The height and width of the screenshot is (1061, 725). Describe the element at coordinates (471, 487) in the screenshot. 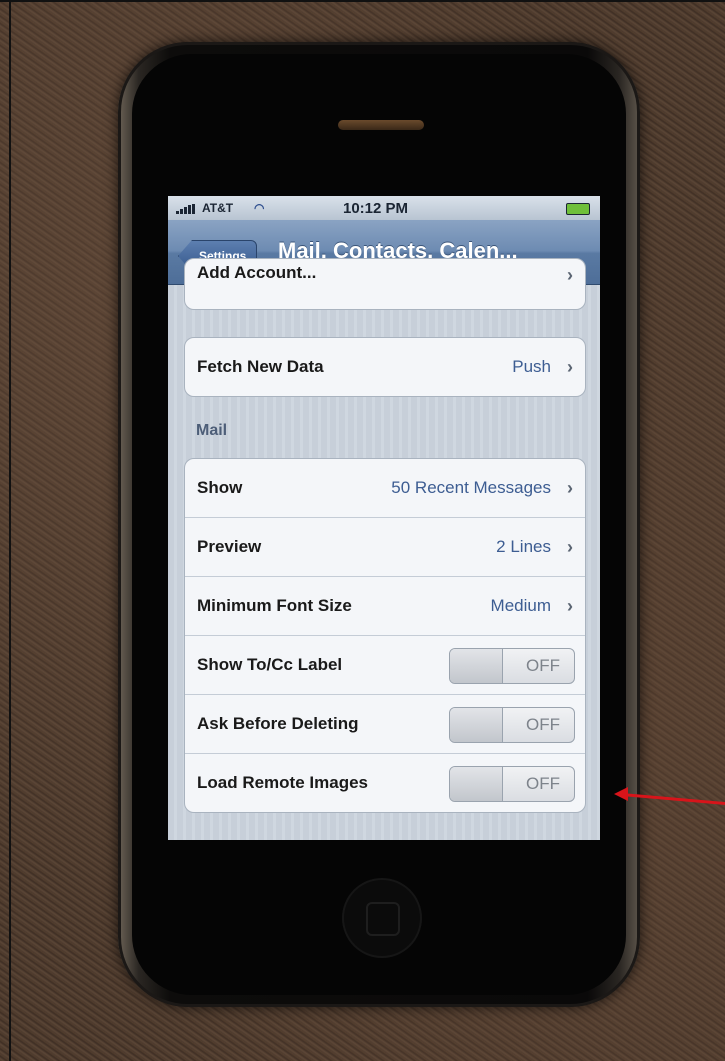

I see `show-value: 50 Recent Messages` at that location.